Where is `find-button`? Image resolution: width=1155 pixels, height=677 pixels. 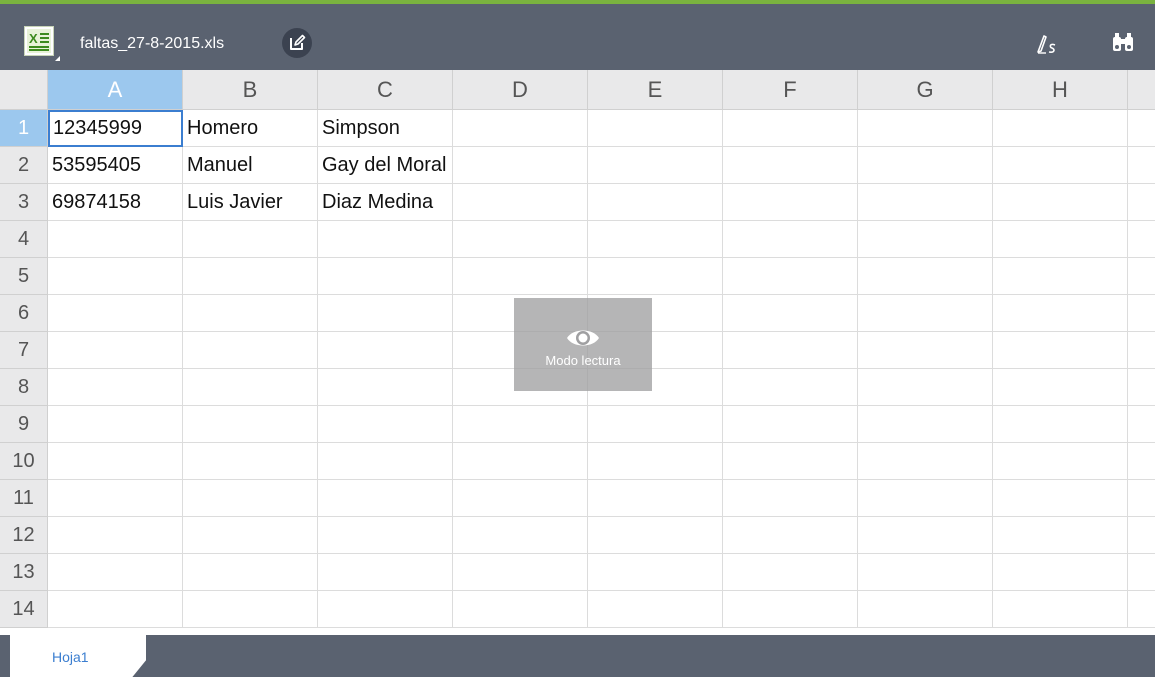 find-button is located at coordinates (1123, 43).